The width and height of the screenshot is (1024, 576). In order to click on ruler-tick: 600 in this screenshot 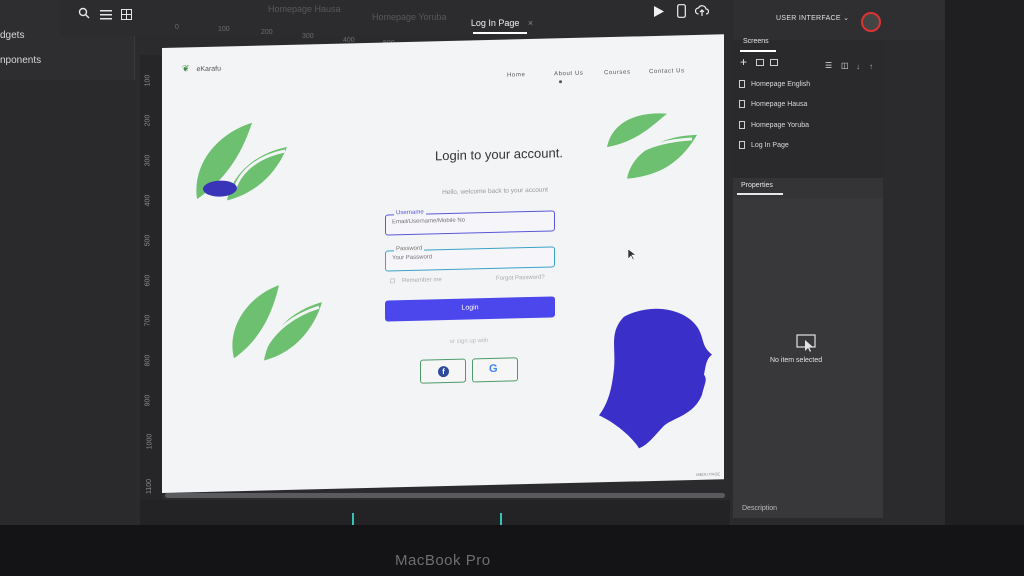, I will do `click(148, 280)`.